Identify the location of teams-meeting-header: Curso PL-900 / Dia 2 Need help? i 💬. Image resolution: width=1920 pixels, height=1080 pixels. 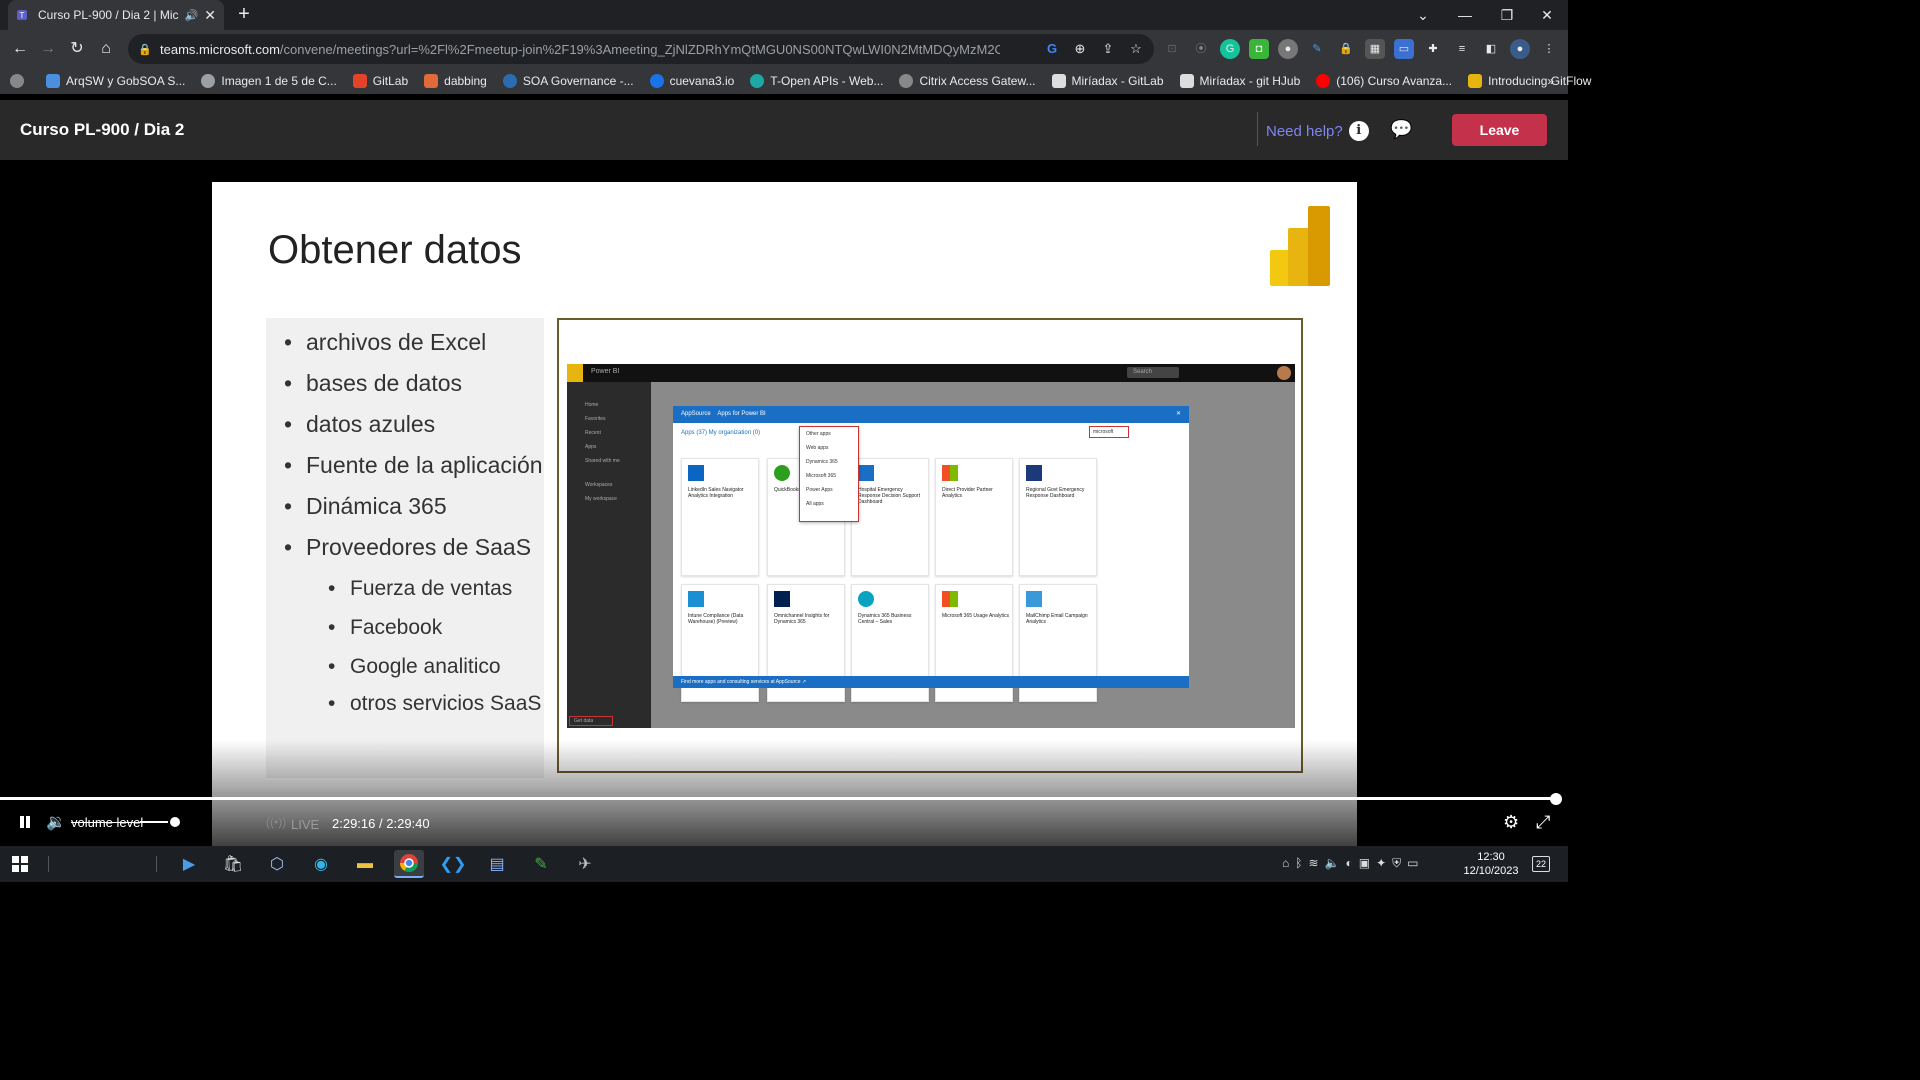
(784, 130).